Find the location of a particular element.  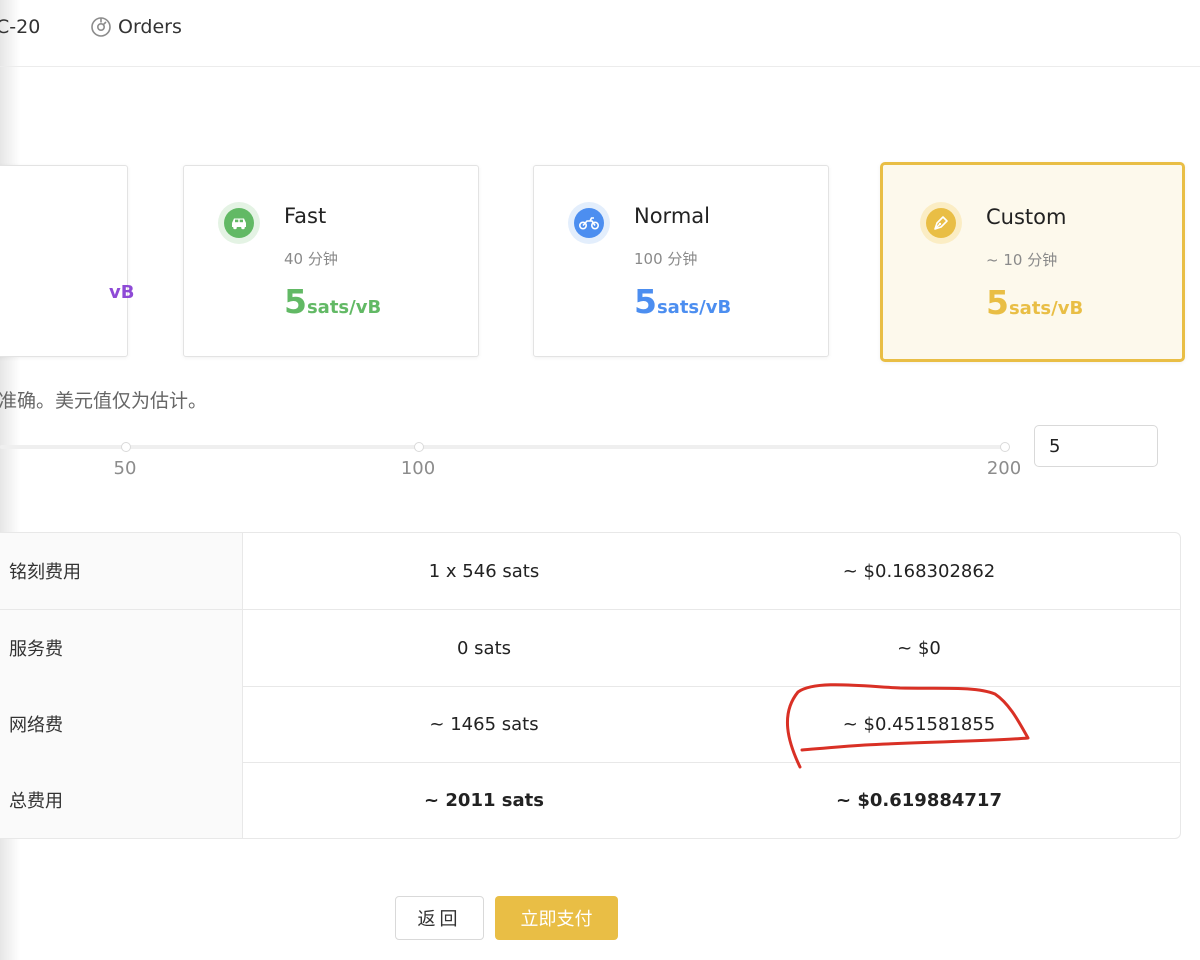

fee-usd: ~ $0.451581855 is located at coordinates (919, 724).